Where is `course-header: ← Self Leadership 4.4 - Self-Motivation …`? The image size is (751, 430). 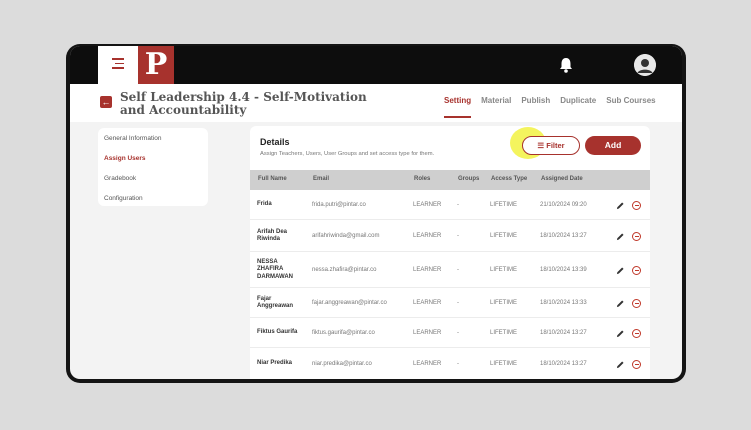
course-header: ← Self Leadership 4.4 - Self-Motivation … is located at coordinates (376, 103).